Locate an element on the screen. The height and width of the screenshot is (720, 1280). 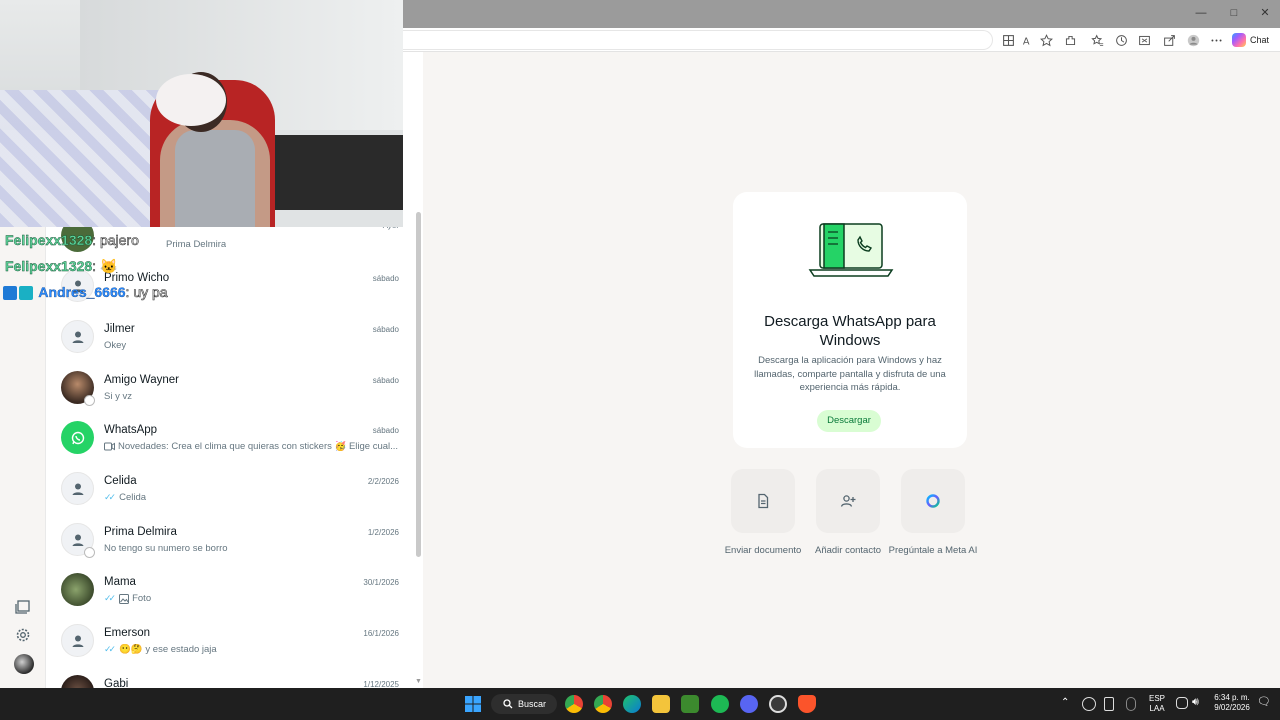
discord-icon is located at coordinates (749, 704).